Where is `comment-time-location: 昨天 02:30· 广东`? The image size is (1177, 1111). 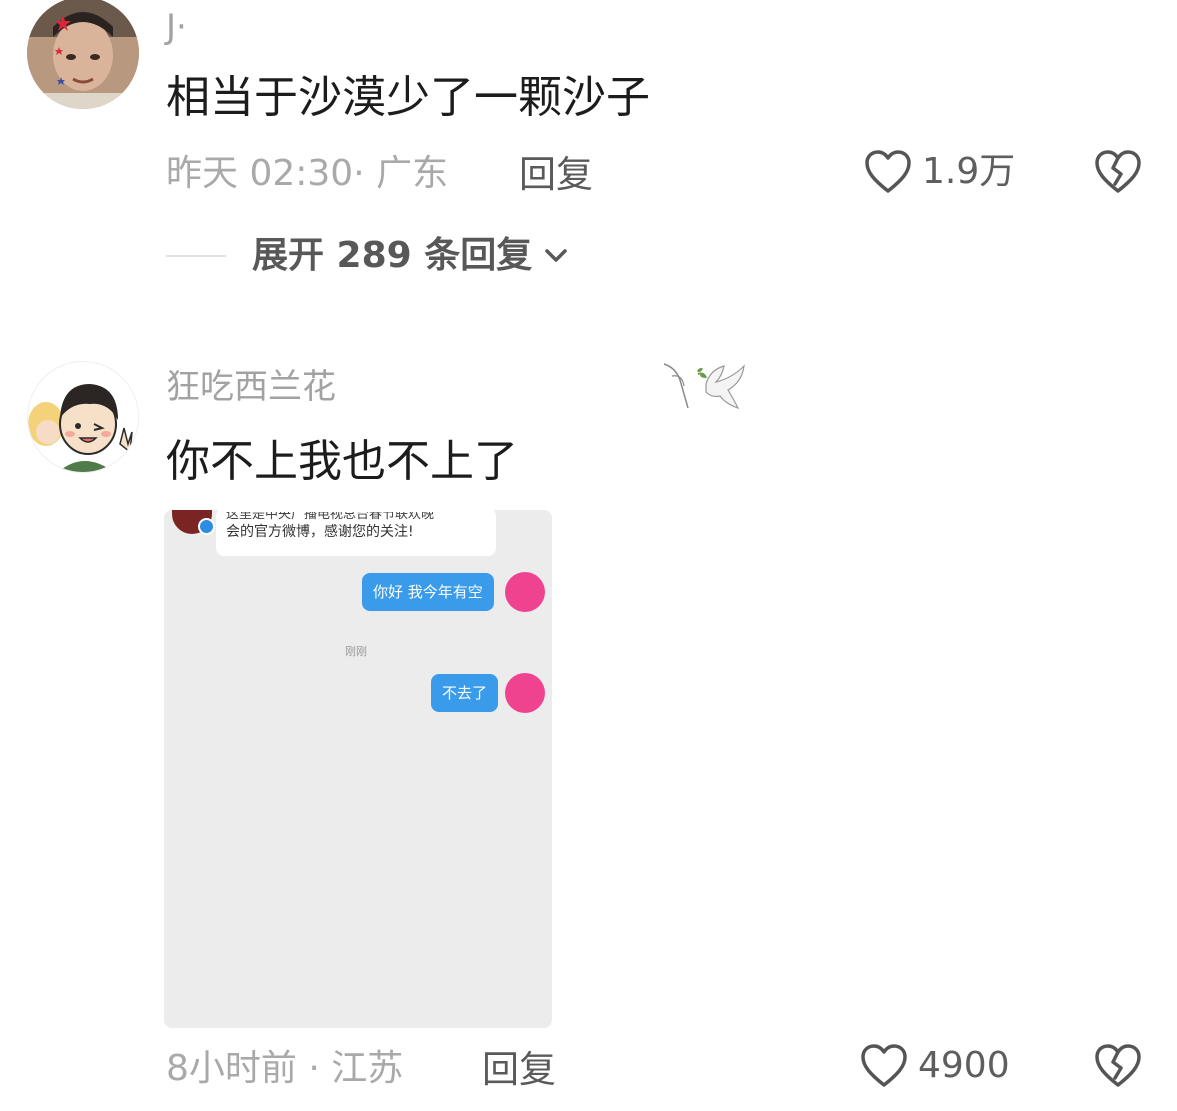 comment-time-location: 昨天 02:30· 广东 is located at coordinates (307, 173).